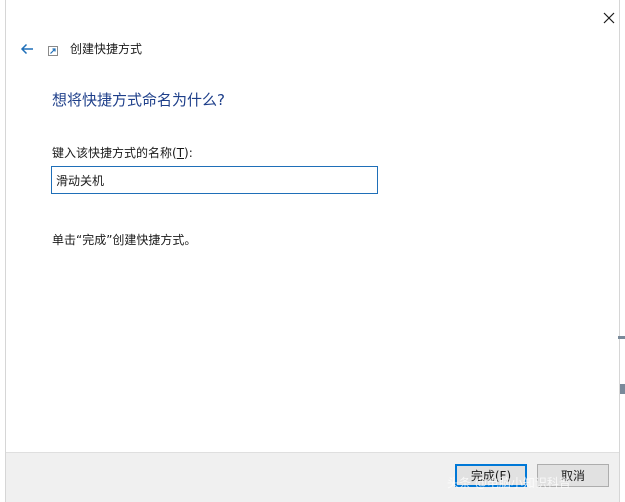 The height and width of the screenshot is (502, 625). Describe the element at coordinates (622, 251) in the screenshot. I see `background-edge` at that location.